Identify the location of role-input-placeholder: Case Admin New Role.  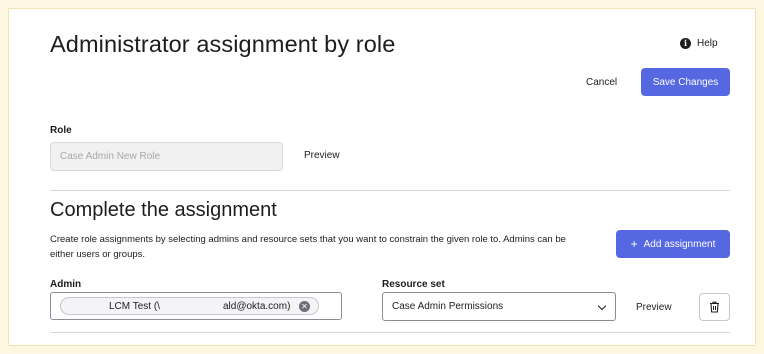
(110, 156).